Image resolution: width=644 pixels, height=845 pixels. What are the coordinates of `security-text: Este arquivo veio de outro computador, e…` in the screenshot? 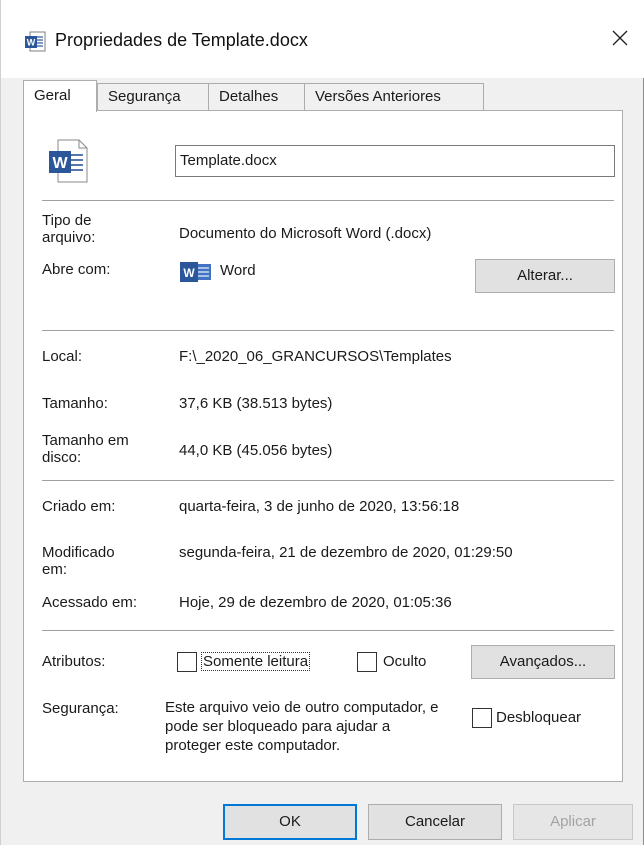 It's located at (302, 726).